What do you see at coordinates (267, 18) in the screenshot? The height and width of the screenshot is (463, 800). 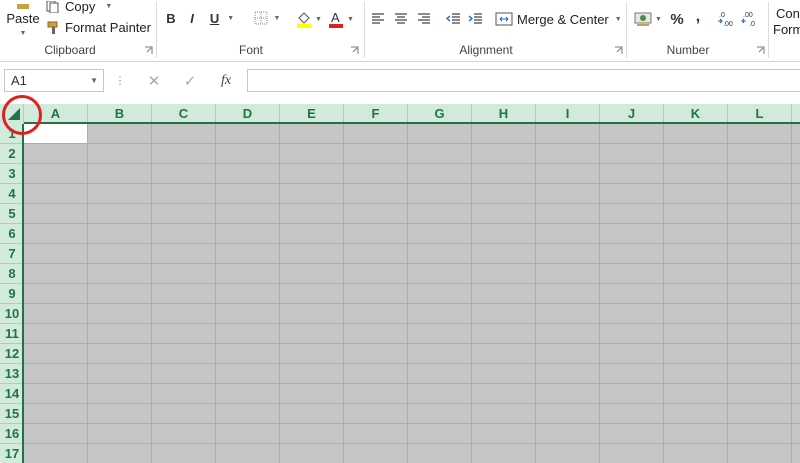 I see `borders-button: ▼` at bounding box center [267, 18].